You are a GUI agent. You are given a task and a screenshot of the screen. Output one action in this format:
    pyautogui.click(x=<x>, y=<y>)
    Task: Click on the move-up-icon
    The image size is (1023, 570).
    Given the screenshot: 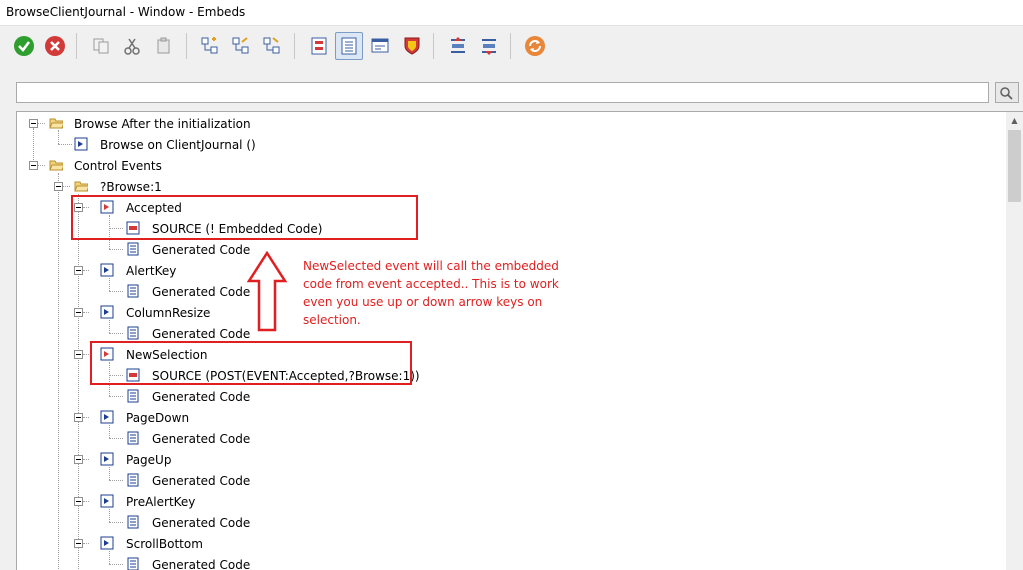 What is the action you would take?
    pyautogui.click(x=458, y=45)
    